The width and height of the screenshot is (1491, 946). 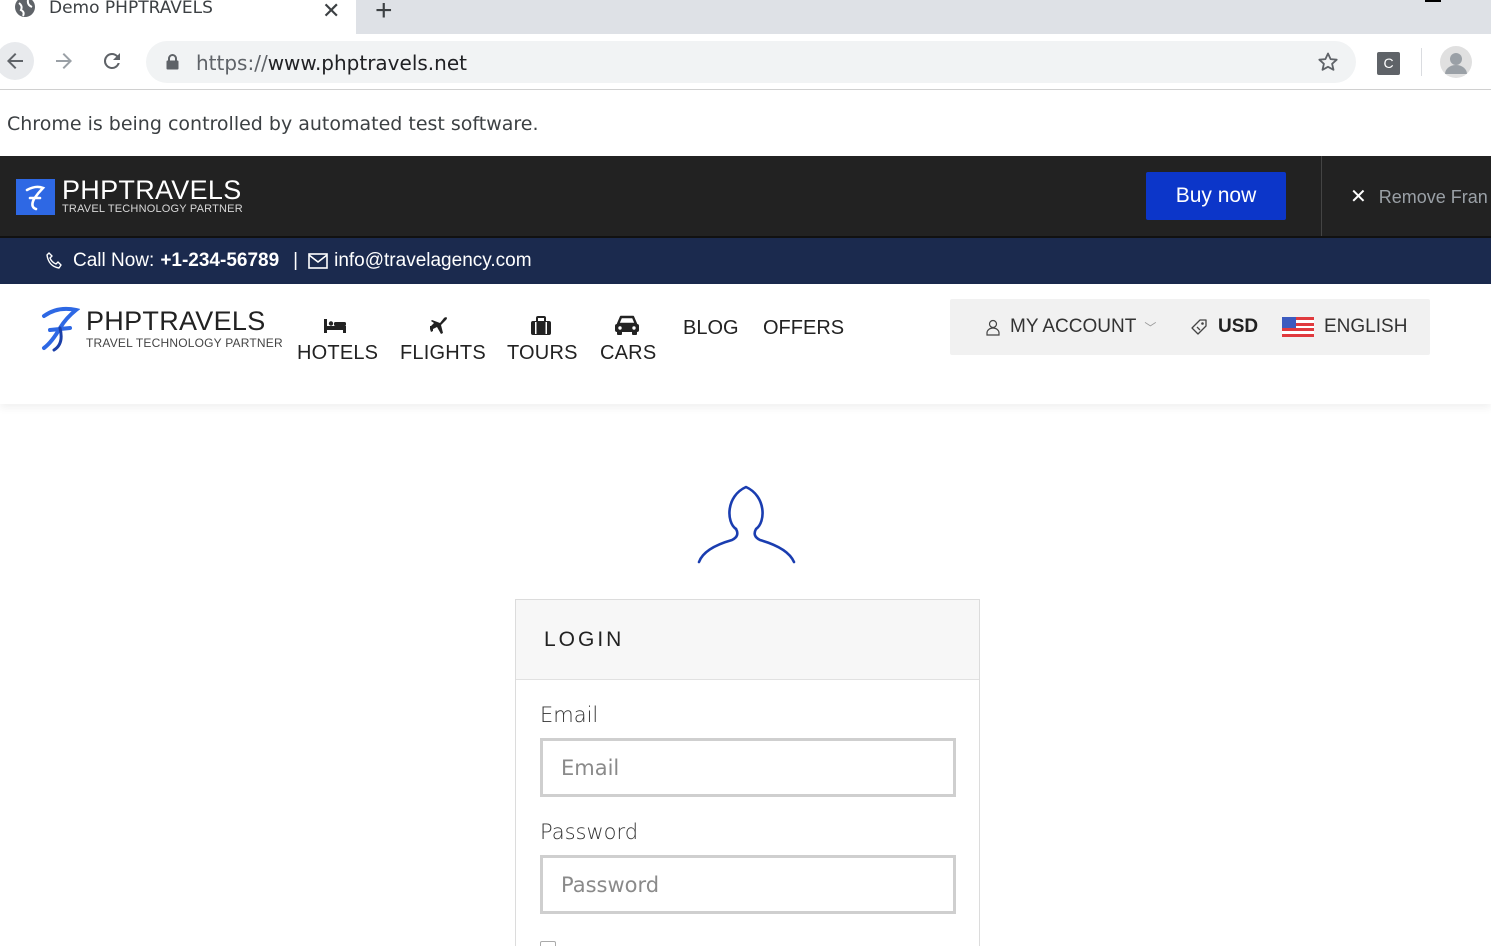 I want to click on star-icon, so click(x=1328, y=62).